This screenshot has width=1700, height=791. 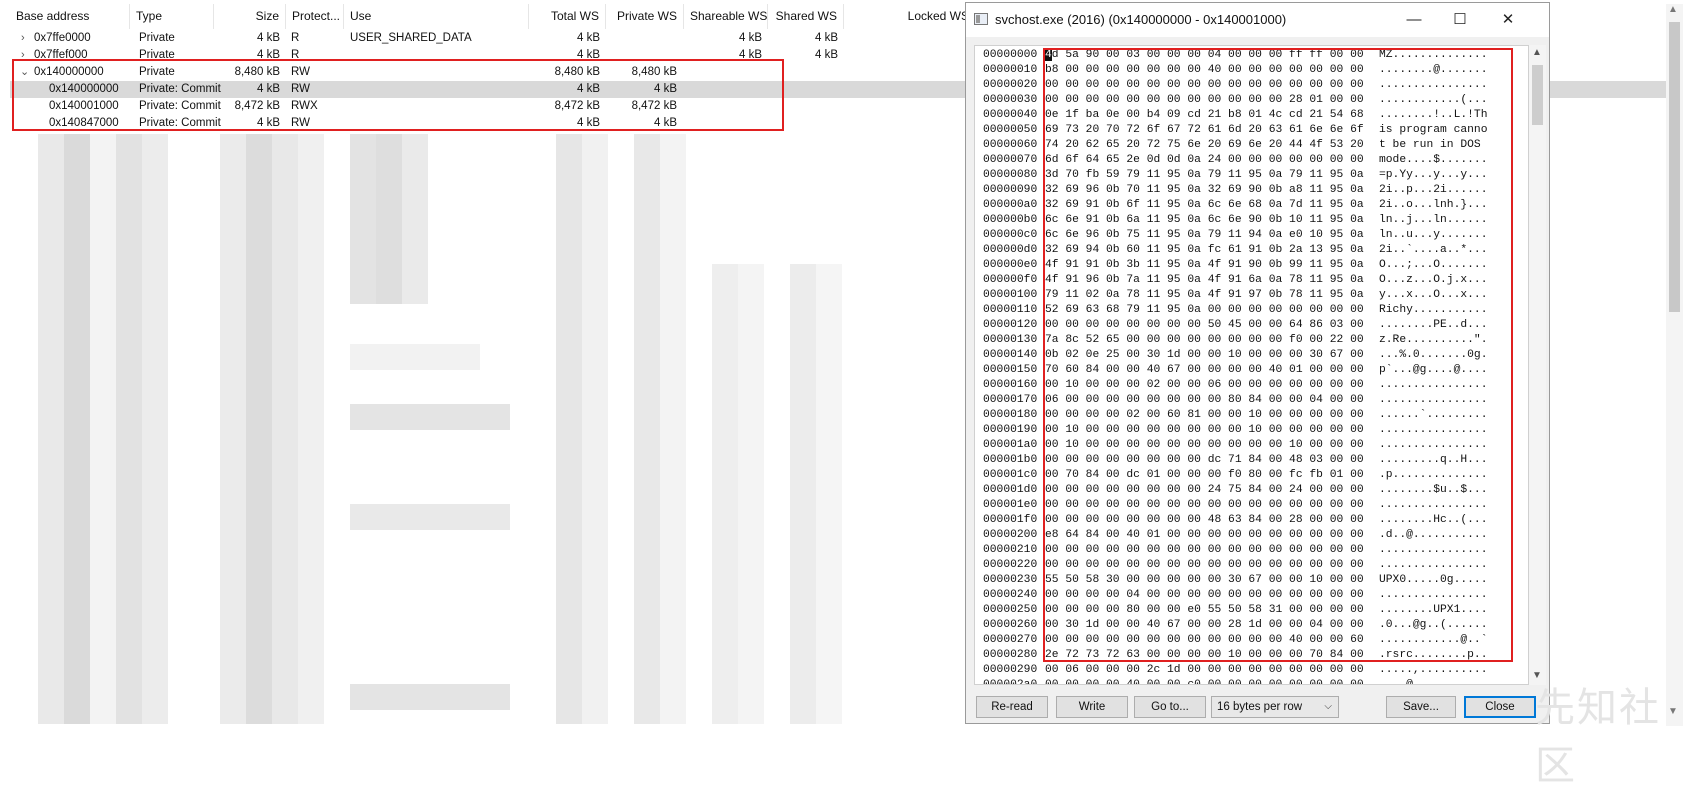 I want to click on column-header-locked-ws: Locked WS, so click(x=910, y=16).